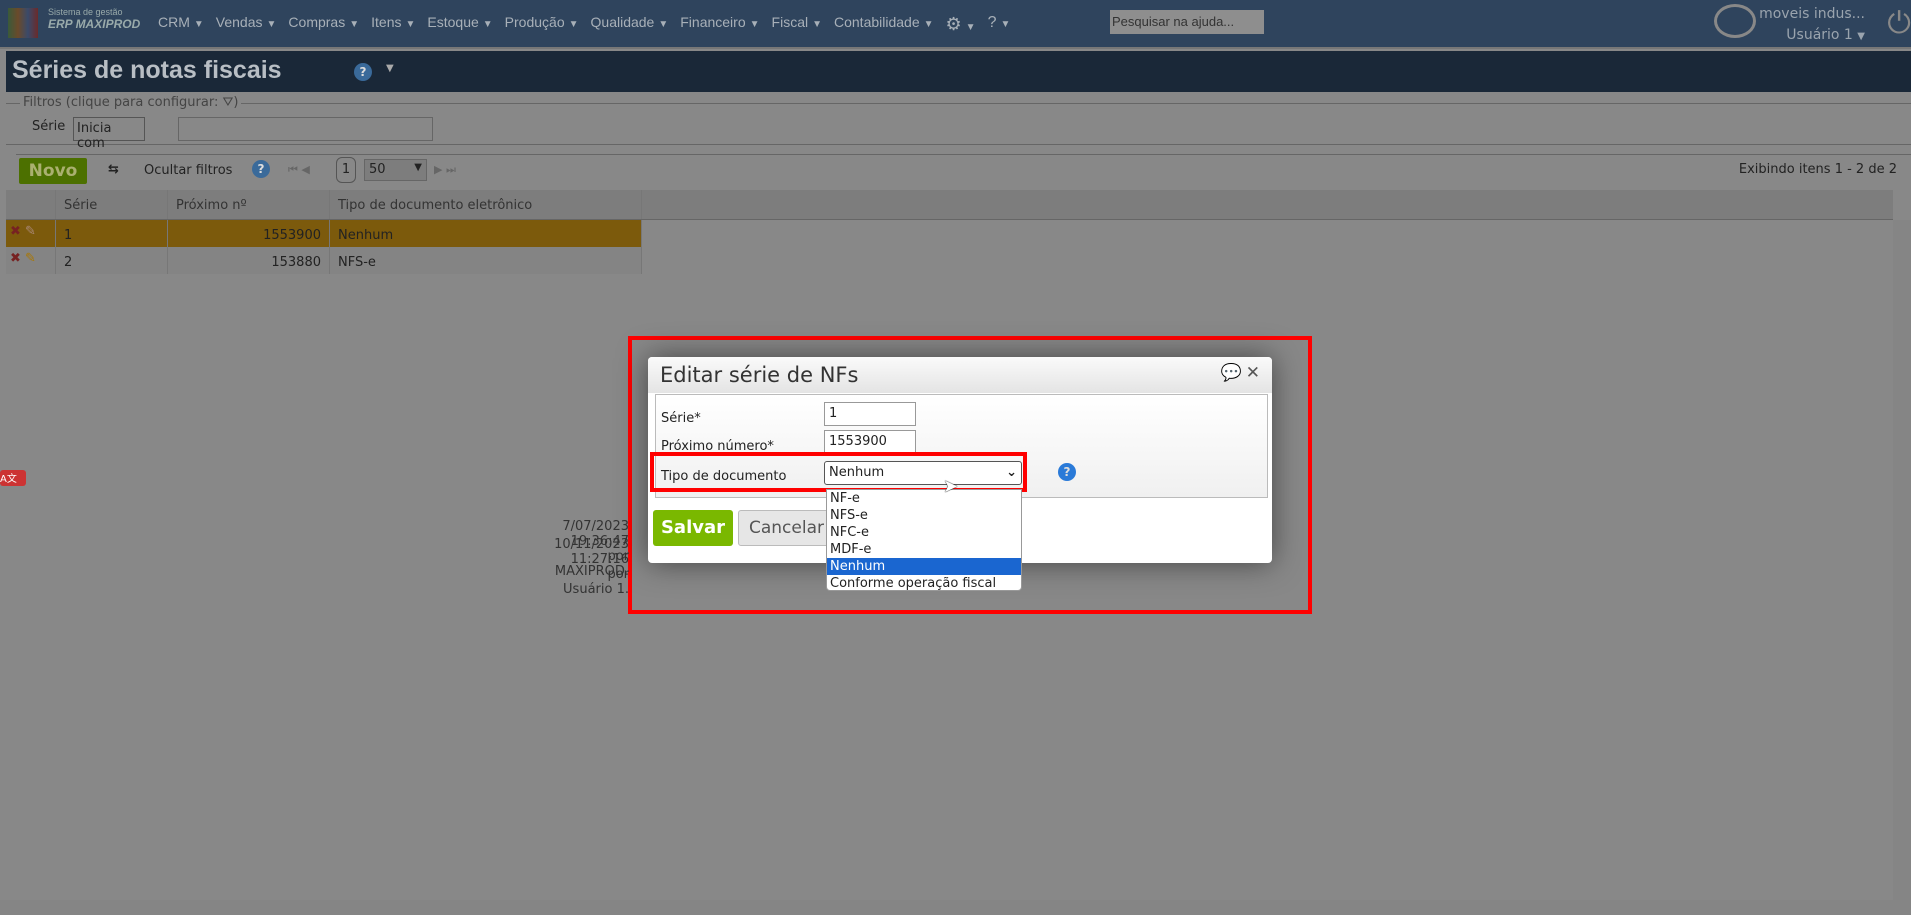  Describe the element at coordinates (693, 528) in the screenshot. I see `save-button: Salvar` at that location.